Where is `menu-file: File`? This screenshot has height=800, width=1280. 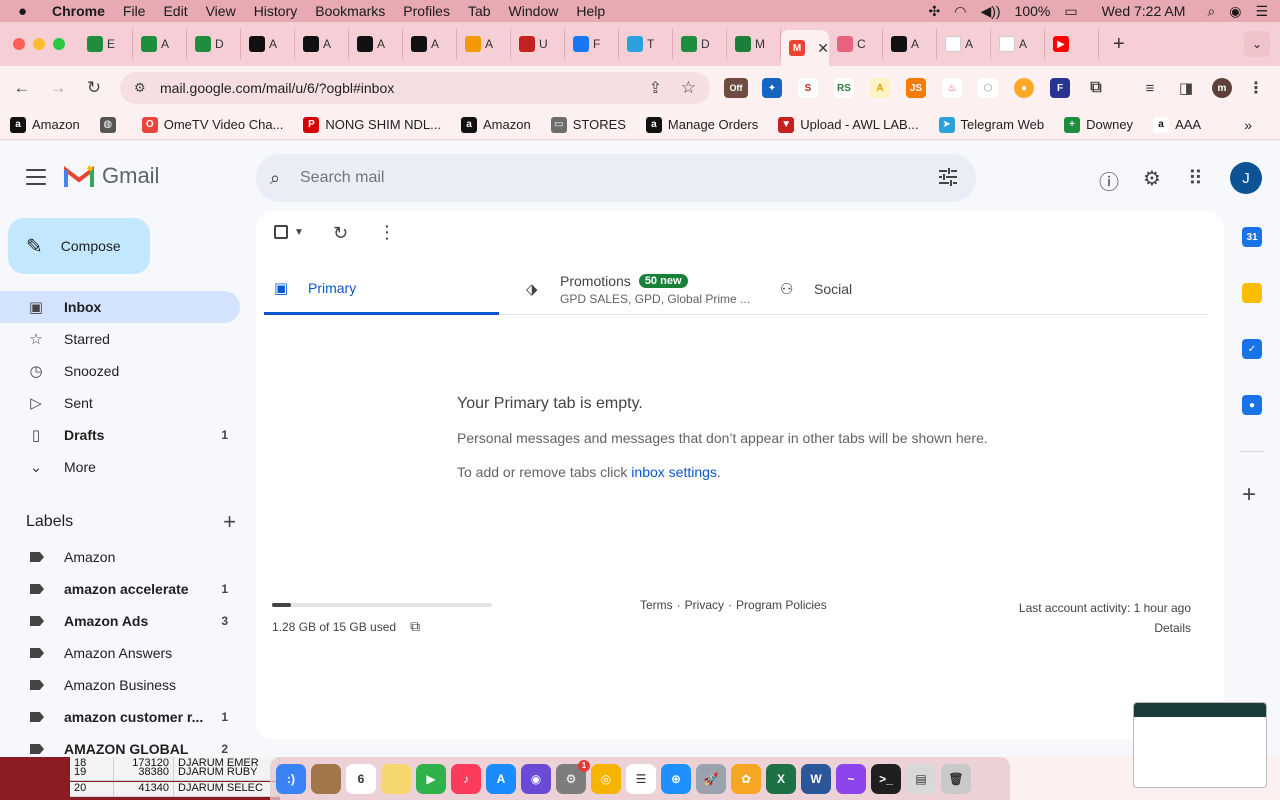
menu-file: File is located at coordinates (134, 11).